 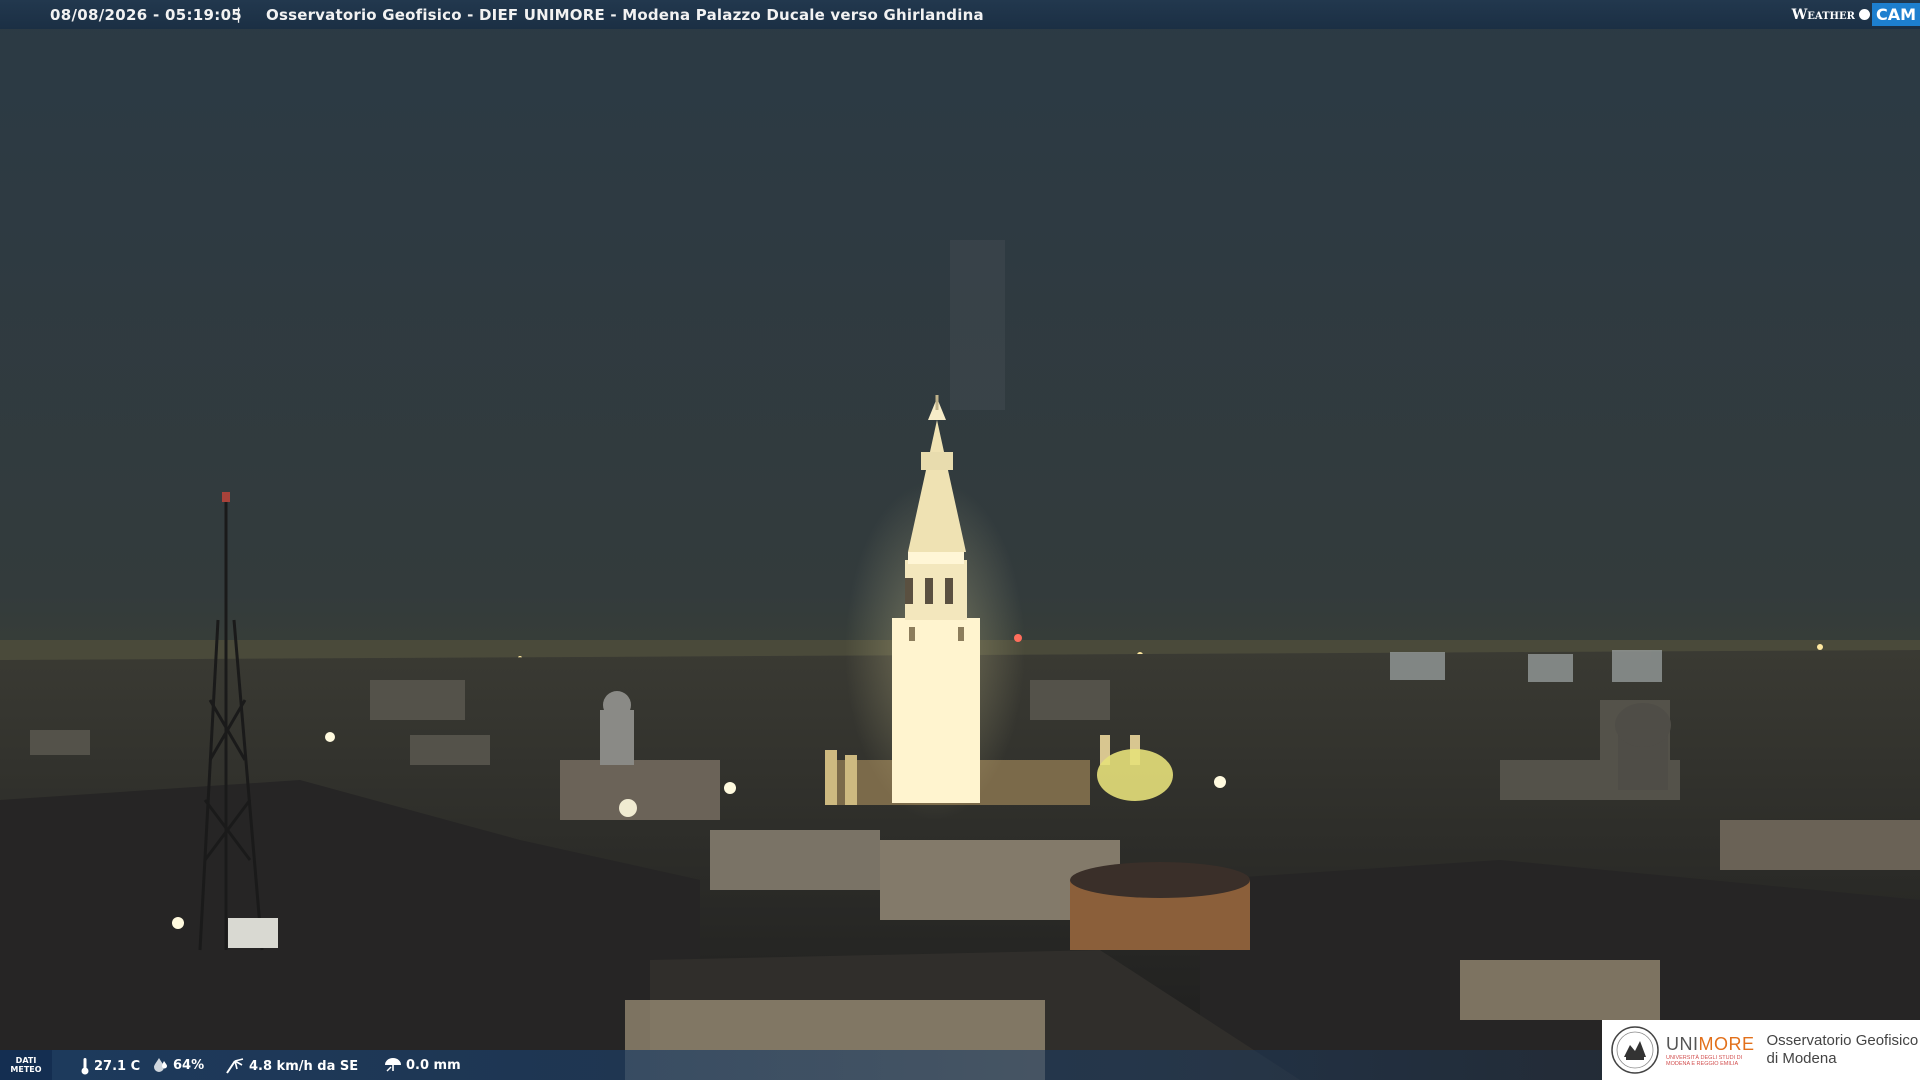 I want to click on timestamp: 08/08/2026 - 05:19:05, so click(x=146, y=15).